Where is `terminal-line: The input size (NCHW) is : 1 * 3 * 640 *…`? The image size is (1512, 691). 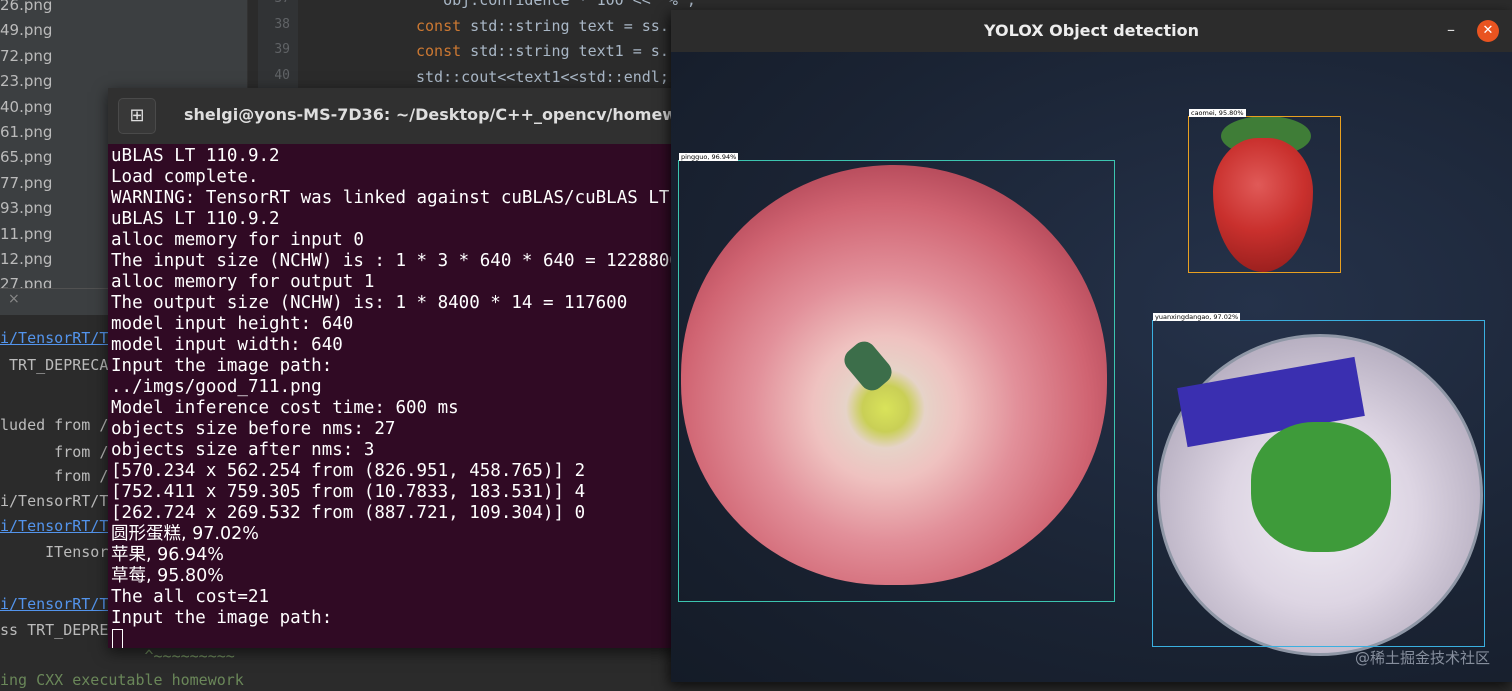
terminal-line: The input size (NCHW) is : 1 * 3 * 640 *… is located at coordinates (395, 261).